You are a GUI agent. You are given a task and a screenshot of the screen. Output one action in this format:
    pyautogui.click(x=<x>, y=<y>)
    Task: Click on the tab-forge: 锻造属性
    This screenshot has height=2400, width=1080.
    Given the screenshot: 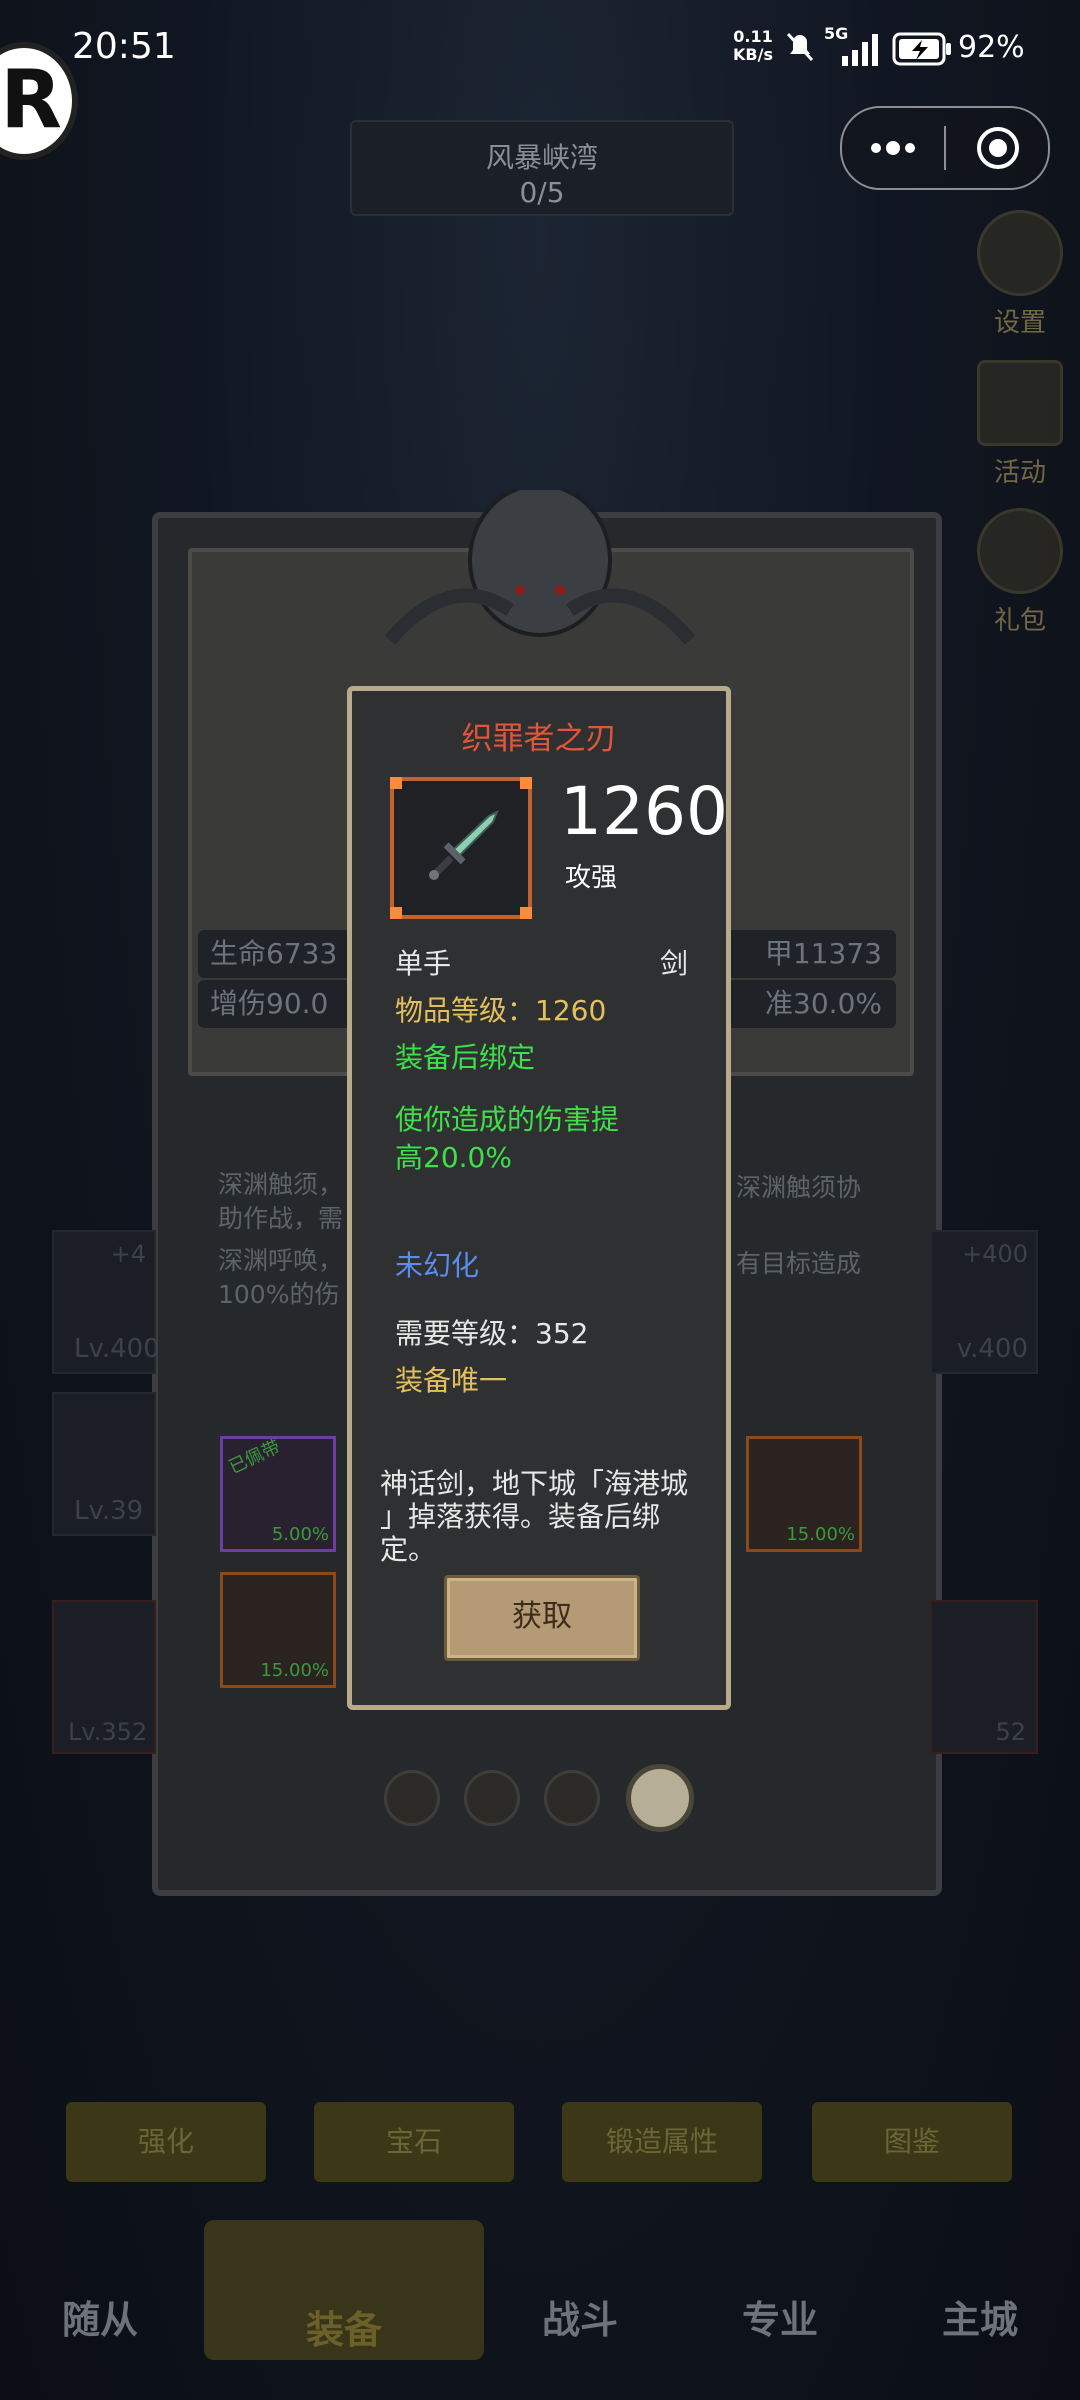 What is the action you would take?
    pyautogui.click(x=662, y=2142)
    